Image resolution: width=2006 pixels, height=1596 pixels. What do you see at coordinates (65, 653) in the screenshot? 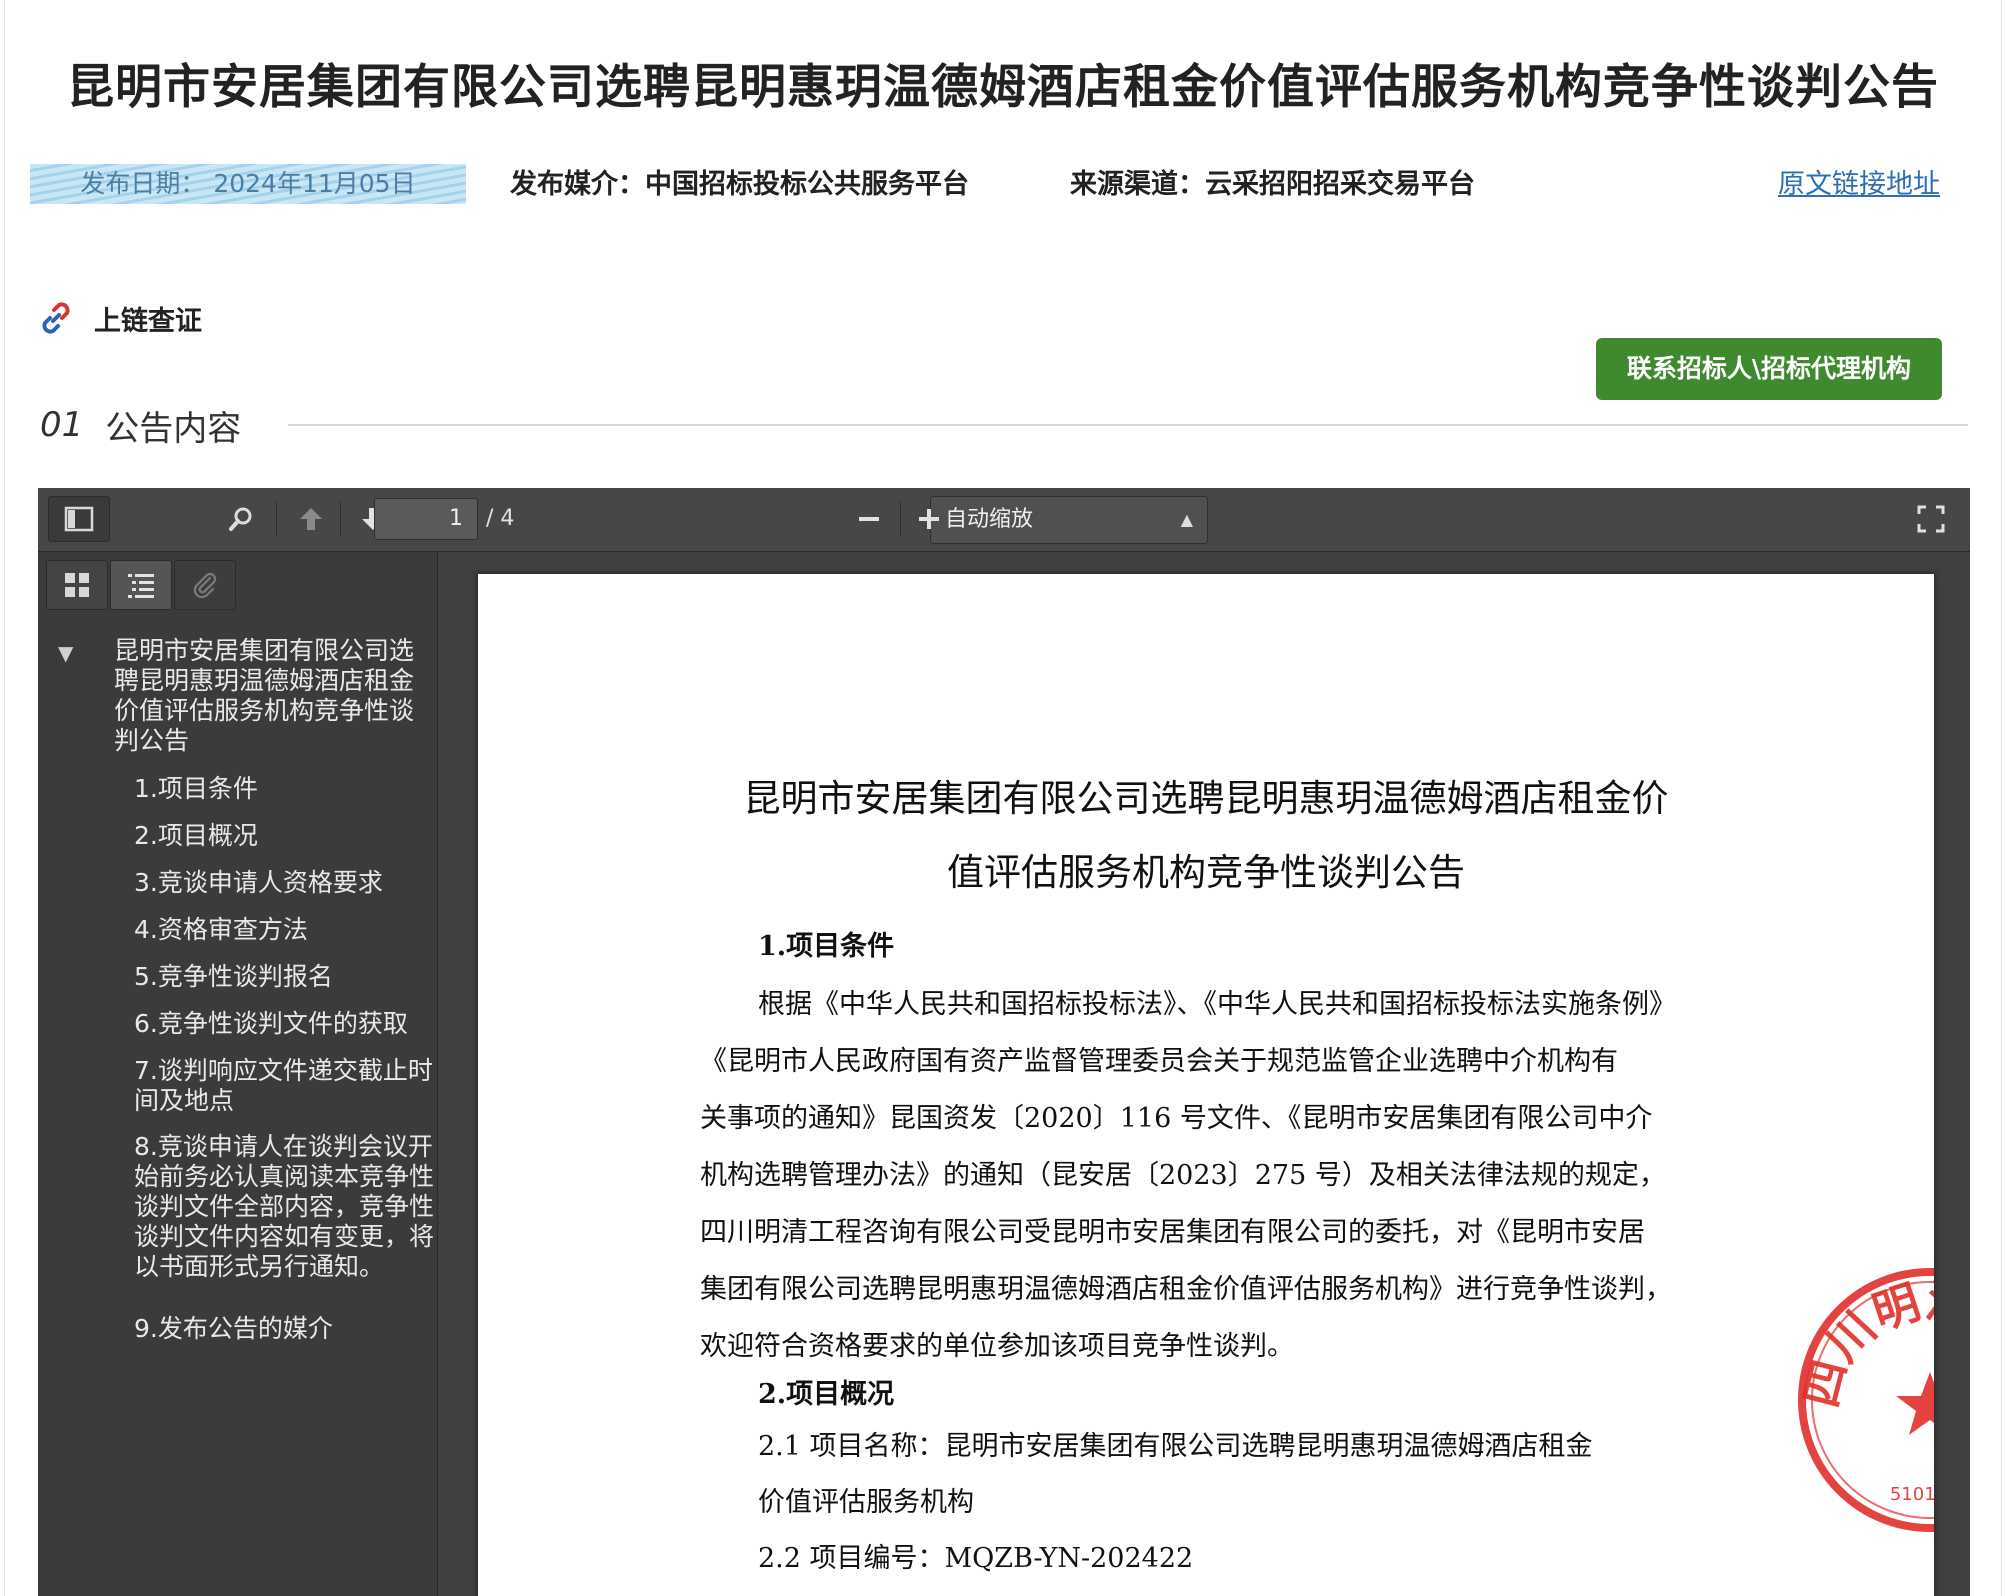
I see `collapse-triangle-icon: ▼` at bounding box center [65, 653].